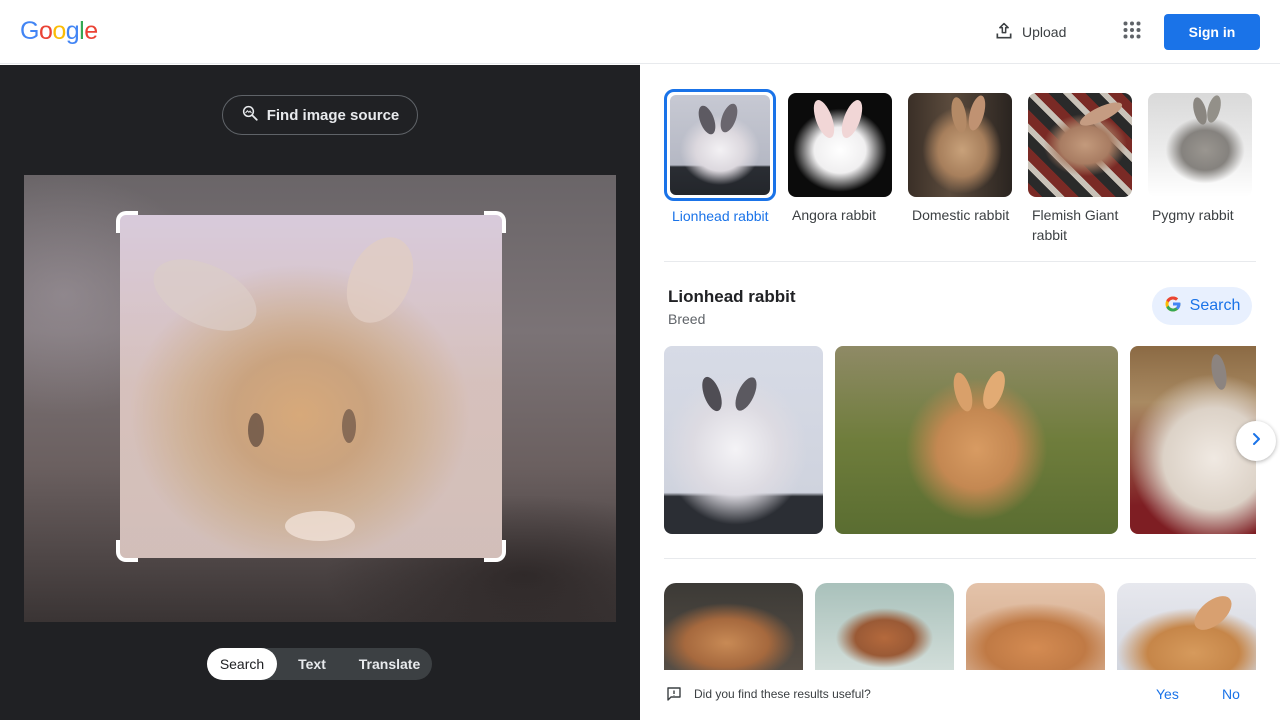 The width and height of the screenshot is (1280, 720). What do you see at coordinates (1167, 694) in the screenshot?
I see `feedback-yes-button: Yes` at bounding box center [1167, 694].